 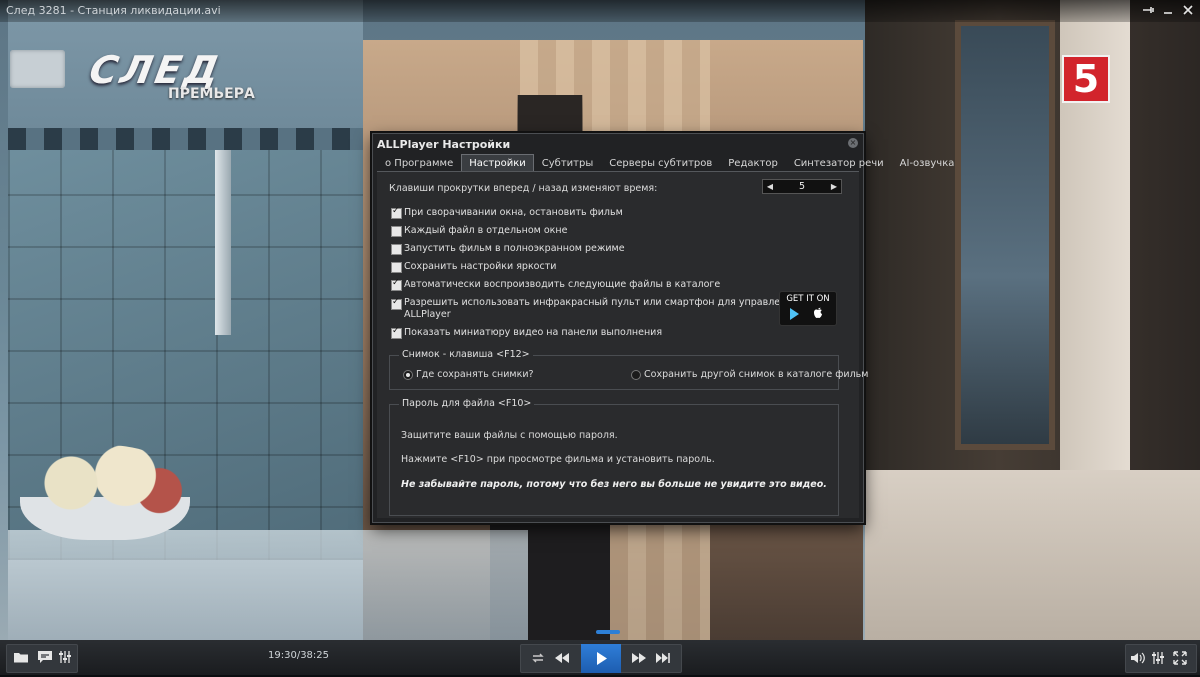 What do you see at coordinates (396, 212) in the screenshot?
I see `checkbox-stop-on-minimize` at bounding box center [396, 212].